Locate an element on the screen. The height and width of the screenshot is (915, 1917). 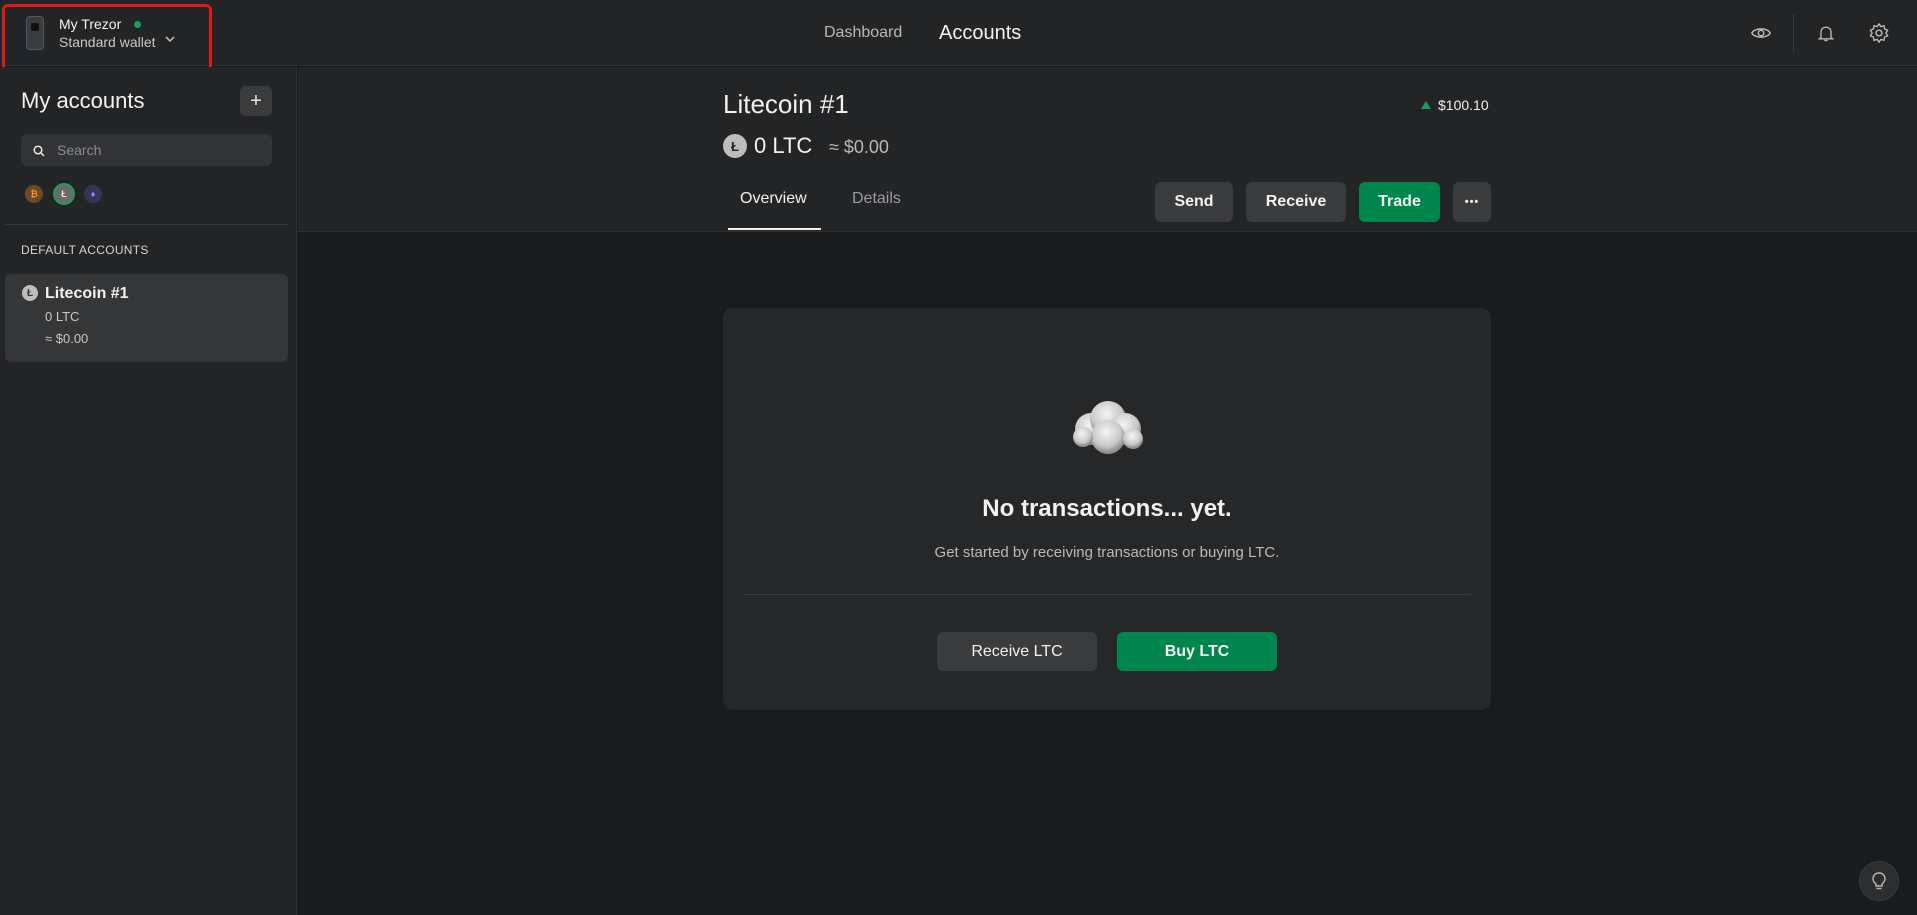
active-tab-indicator is located at coordinates (774, 229).